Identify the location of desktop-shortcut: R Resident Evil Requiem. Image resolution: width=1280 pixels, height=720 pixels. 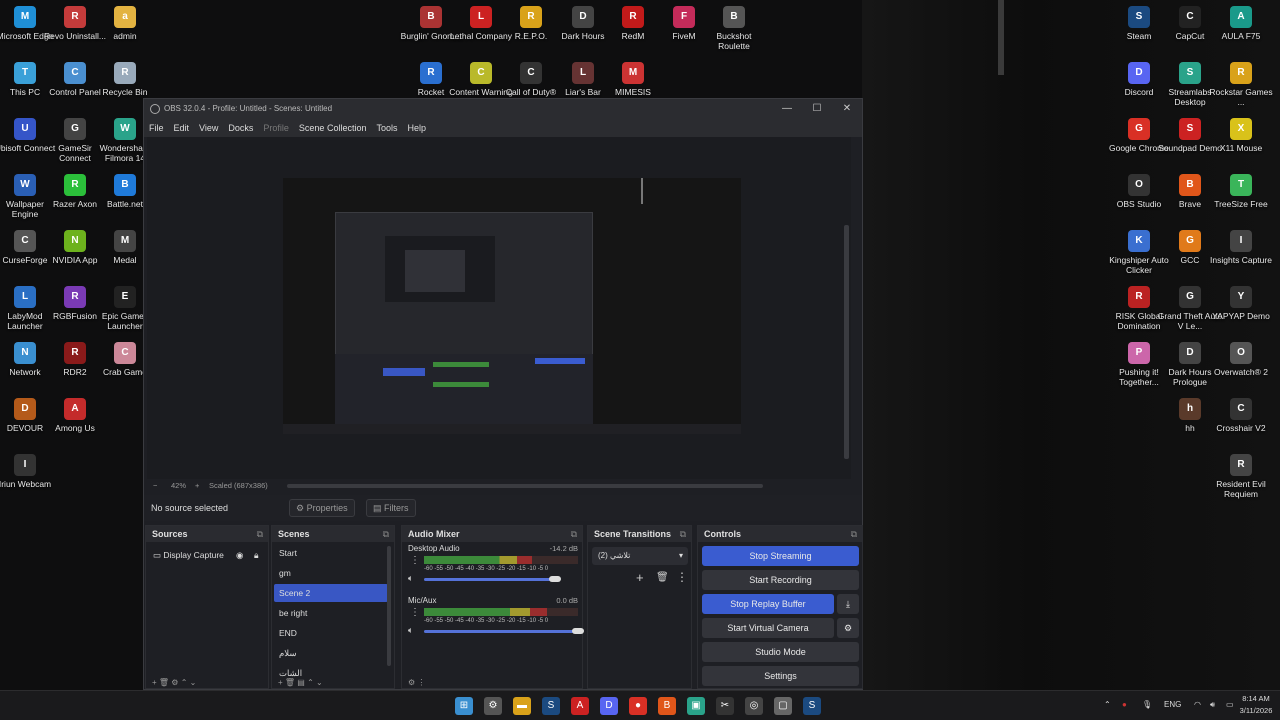
(1241, 476).